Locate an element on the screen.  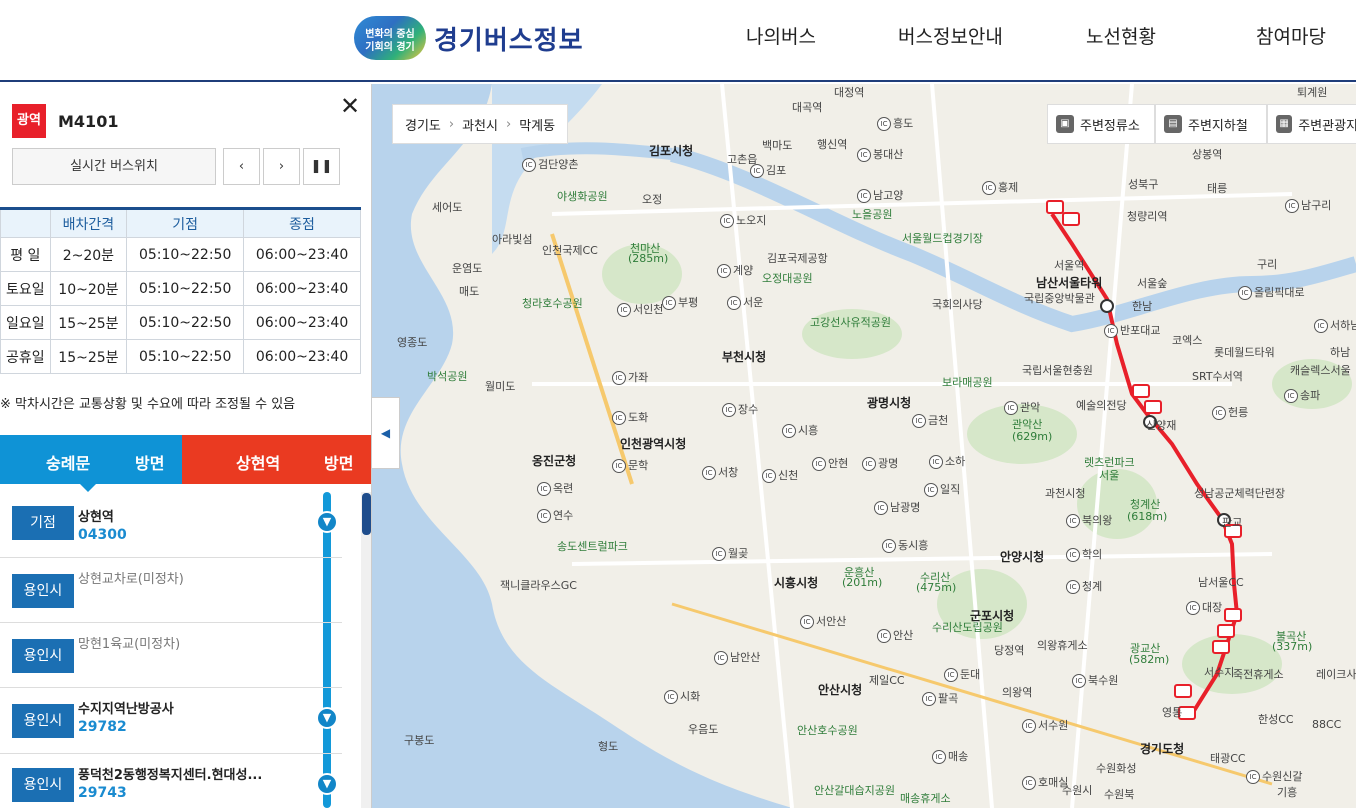
map-label: IC 김포 is located at coordinates (768, 170).